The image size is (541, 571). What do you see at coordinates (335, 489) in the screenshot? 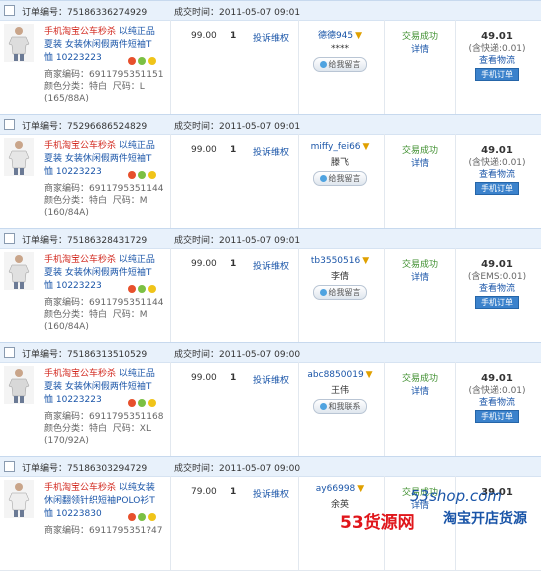
I see `buyer-nickname-link: ay66998` at bounding box center [335, 489].